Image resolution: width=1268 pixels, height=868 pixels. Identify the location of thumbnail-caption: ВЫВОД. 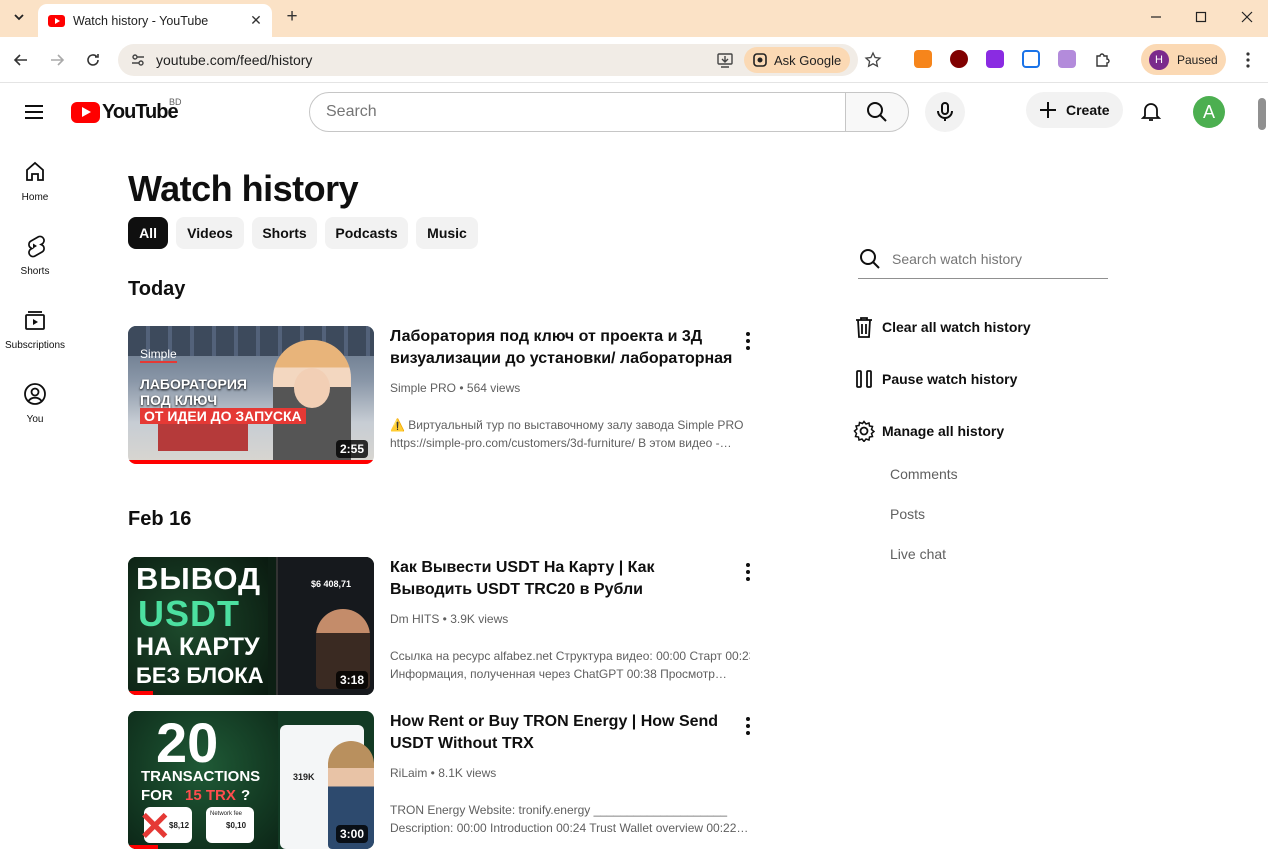
(199, 578).